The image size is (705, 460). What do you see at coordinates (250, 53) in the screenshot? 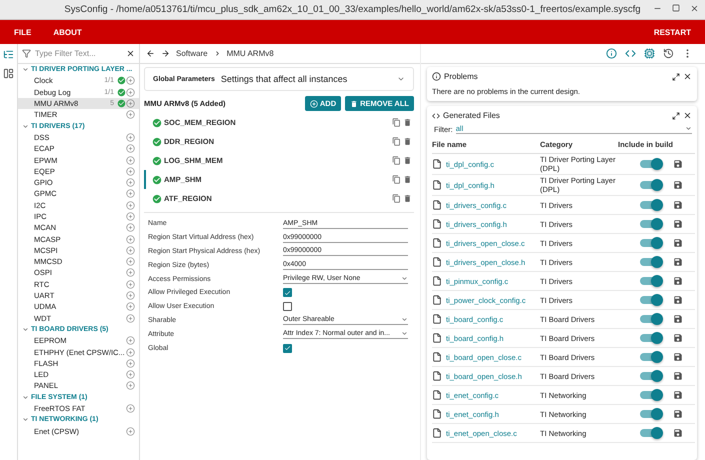
I see `breadcrumb-link: MMU ARMv8` at bounding box center [250, 53].